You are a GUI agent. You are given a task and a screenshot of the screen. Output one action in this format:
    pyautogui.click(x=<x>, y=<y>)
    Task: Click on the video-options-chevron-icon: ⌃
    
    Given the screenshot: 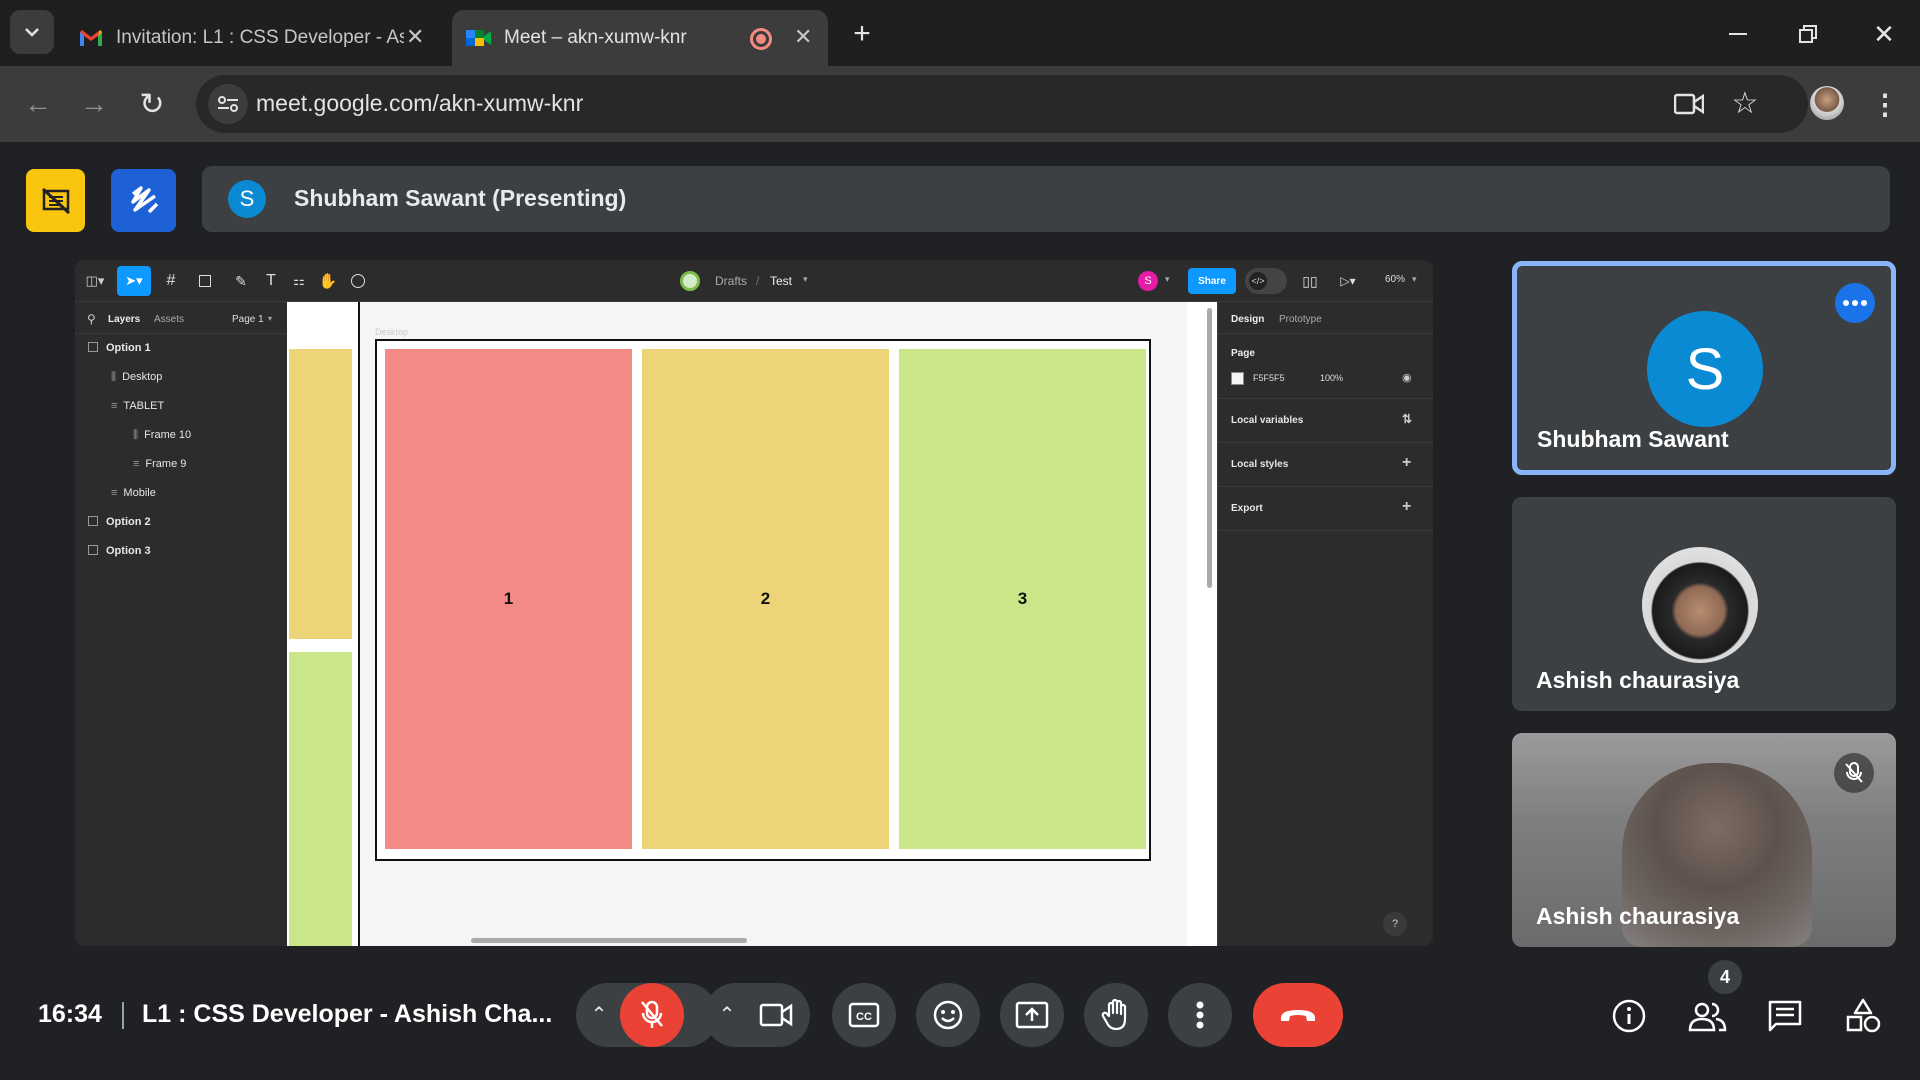 What is the action you would take?
    pyautogui.click(x=727, y=1014)
    